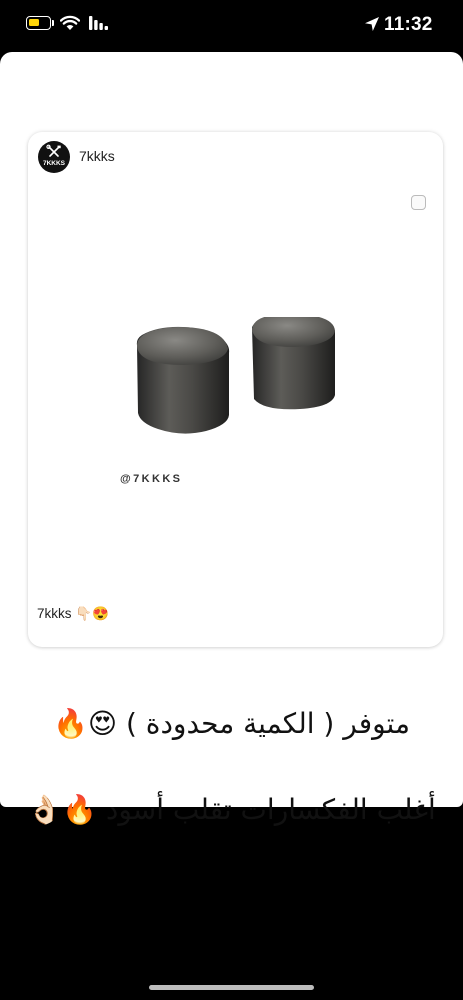 The width and height of the screenshot is (463, 1000). What do you see at coordinates (34, 22) in the screenshot?
I see `battery-level-fill` at bounding box center [34, 22].